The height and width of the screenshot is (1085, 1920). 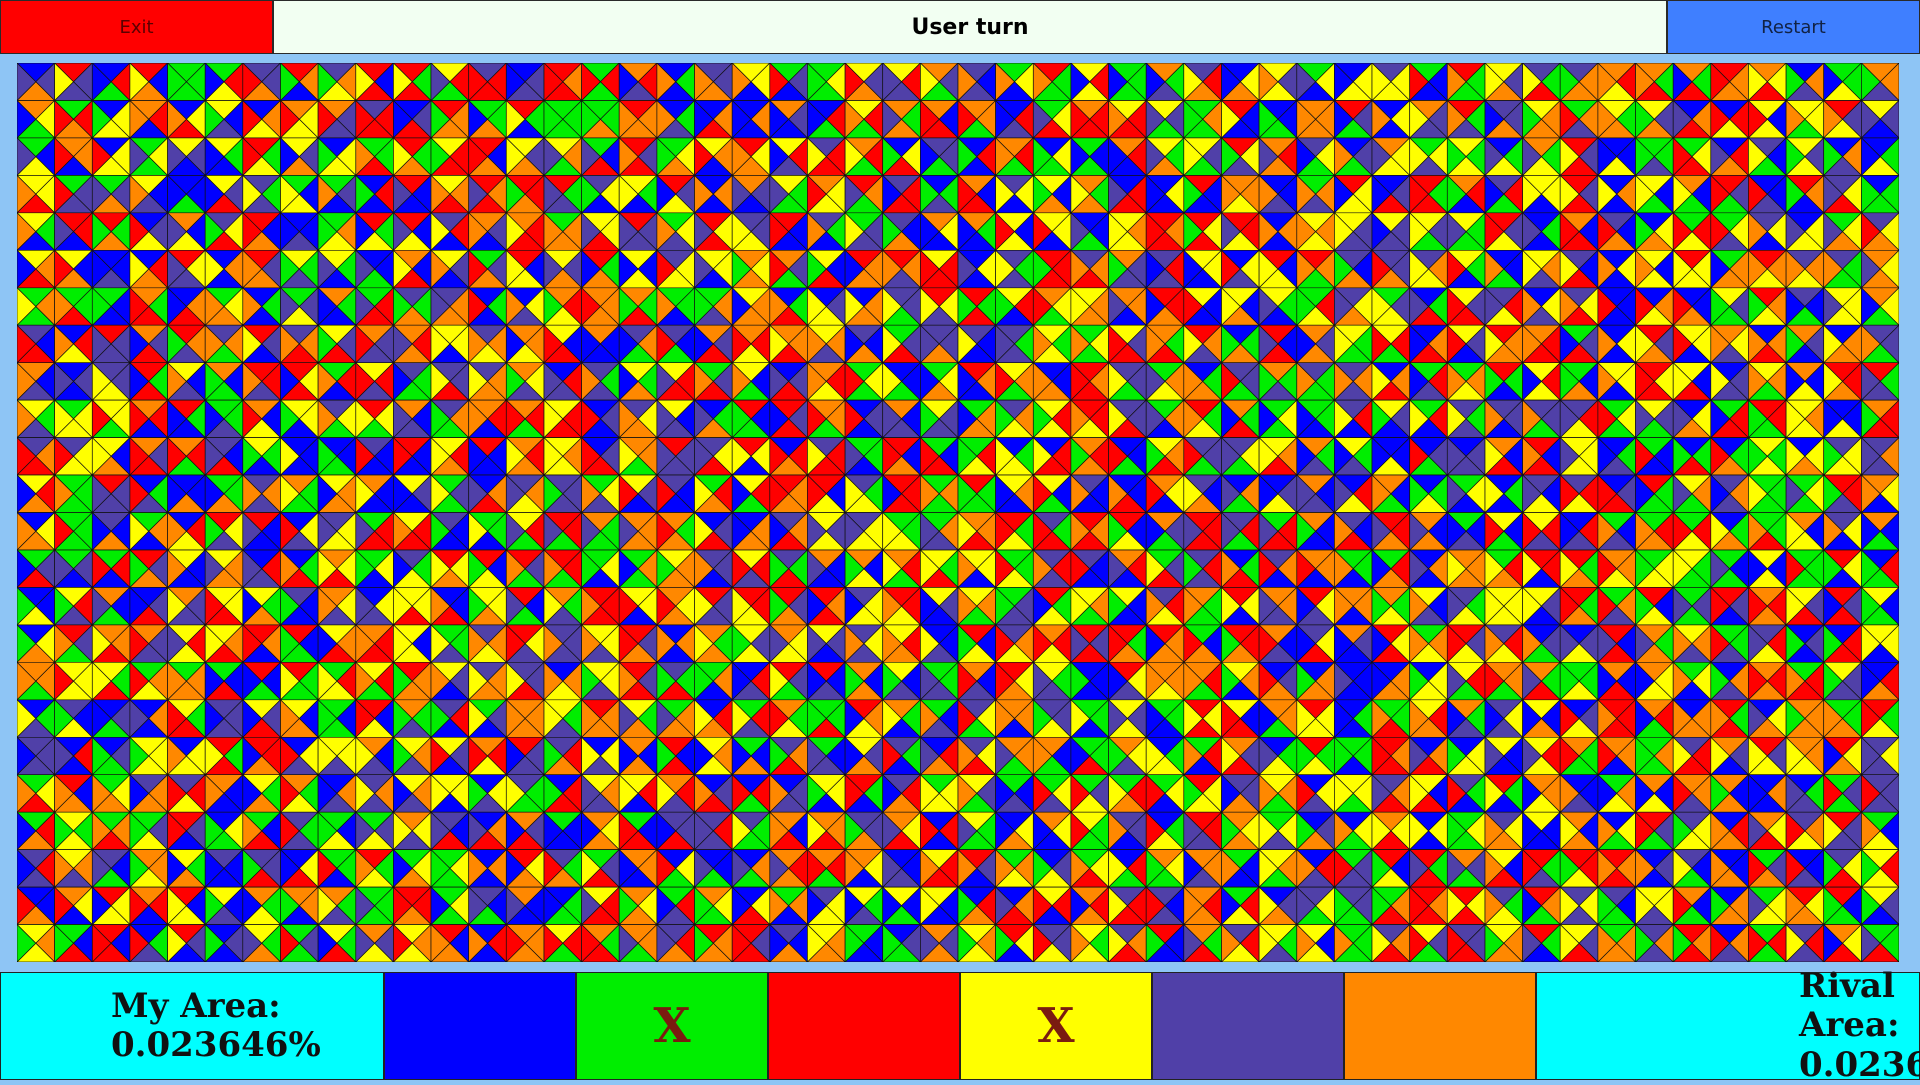 What do you see at coordinates (970, 27) in the screenshot?
I see `turn-status: User turn` at bounding box center [970, 27].